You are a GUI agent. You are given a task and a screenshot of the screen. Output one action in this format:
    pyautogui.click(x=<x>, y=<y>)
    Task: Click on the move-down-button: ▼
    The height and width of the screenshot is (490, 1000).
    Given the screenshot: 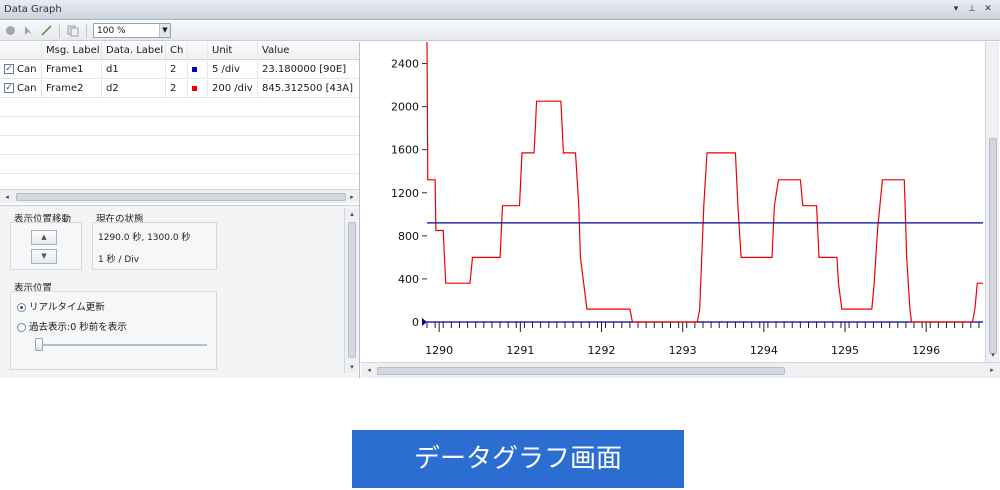 What is the action you would take?
    pyautogui.click(x=44, y=256)
    